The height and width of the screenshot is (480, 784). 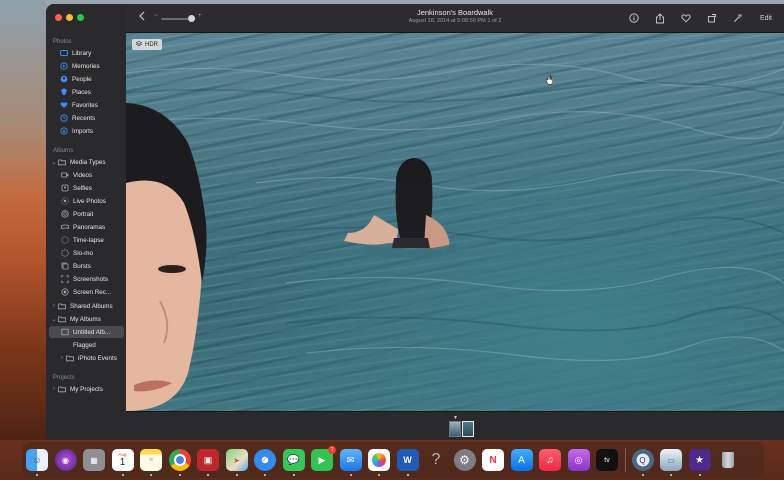 What do you see at coordinates (23, 220) in the screenshot?
I see `desktop-wallpaper` at bounding box center [23, 220].